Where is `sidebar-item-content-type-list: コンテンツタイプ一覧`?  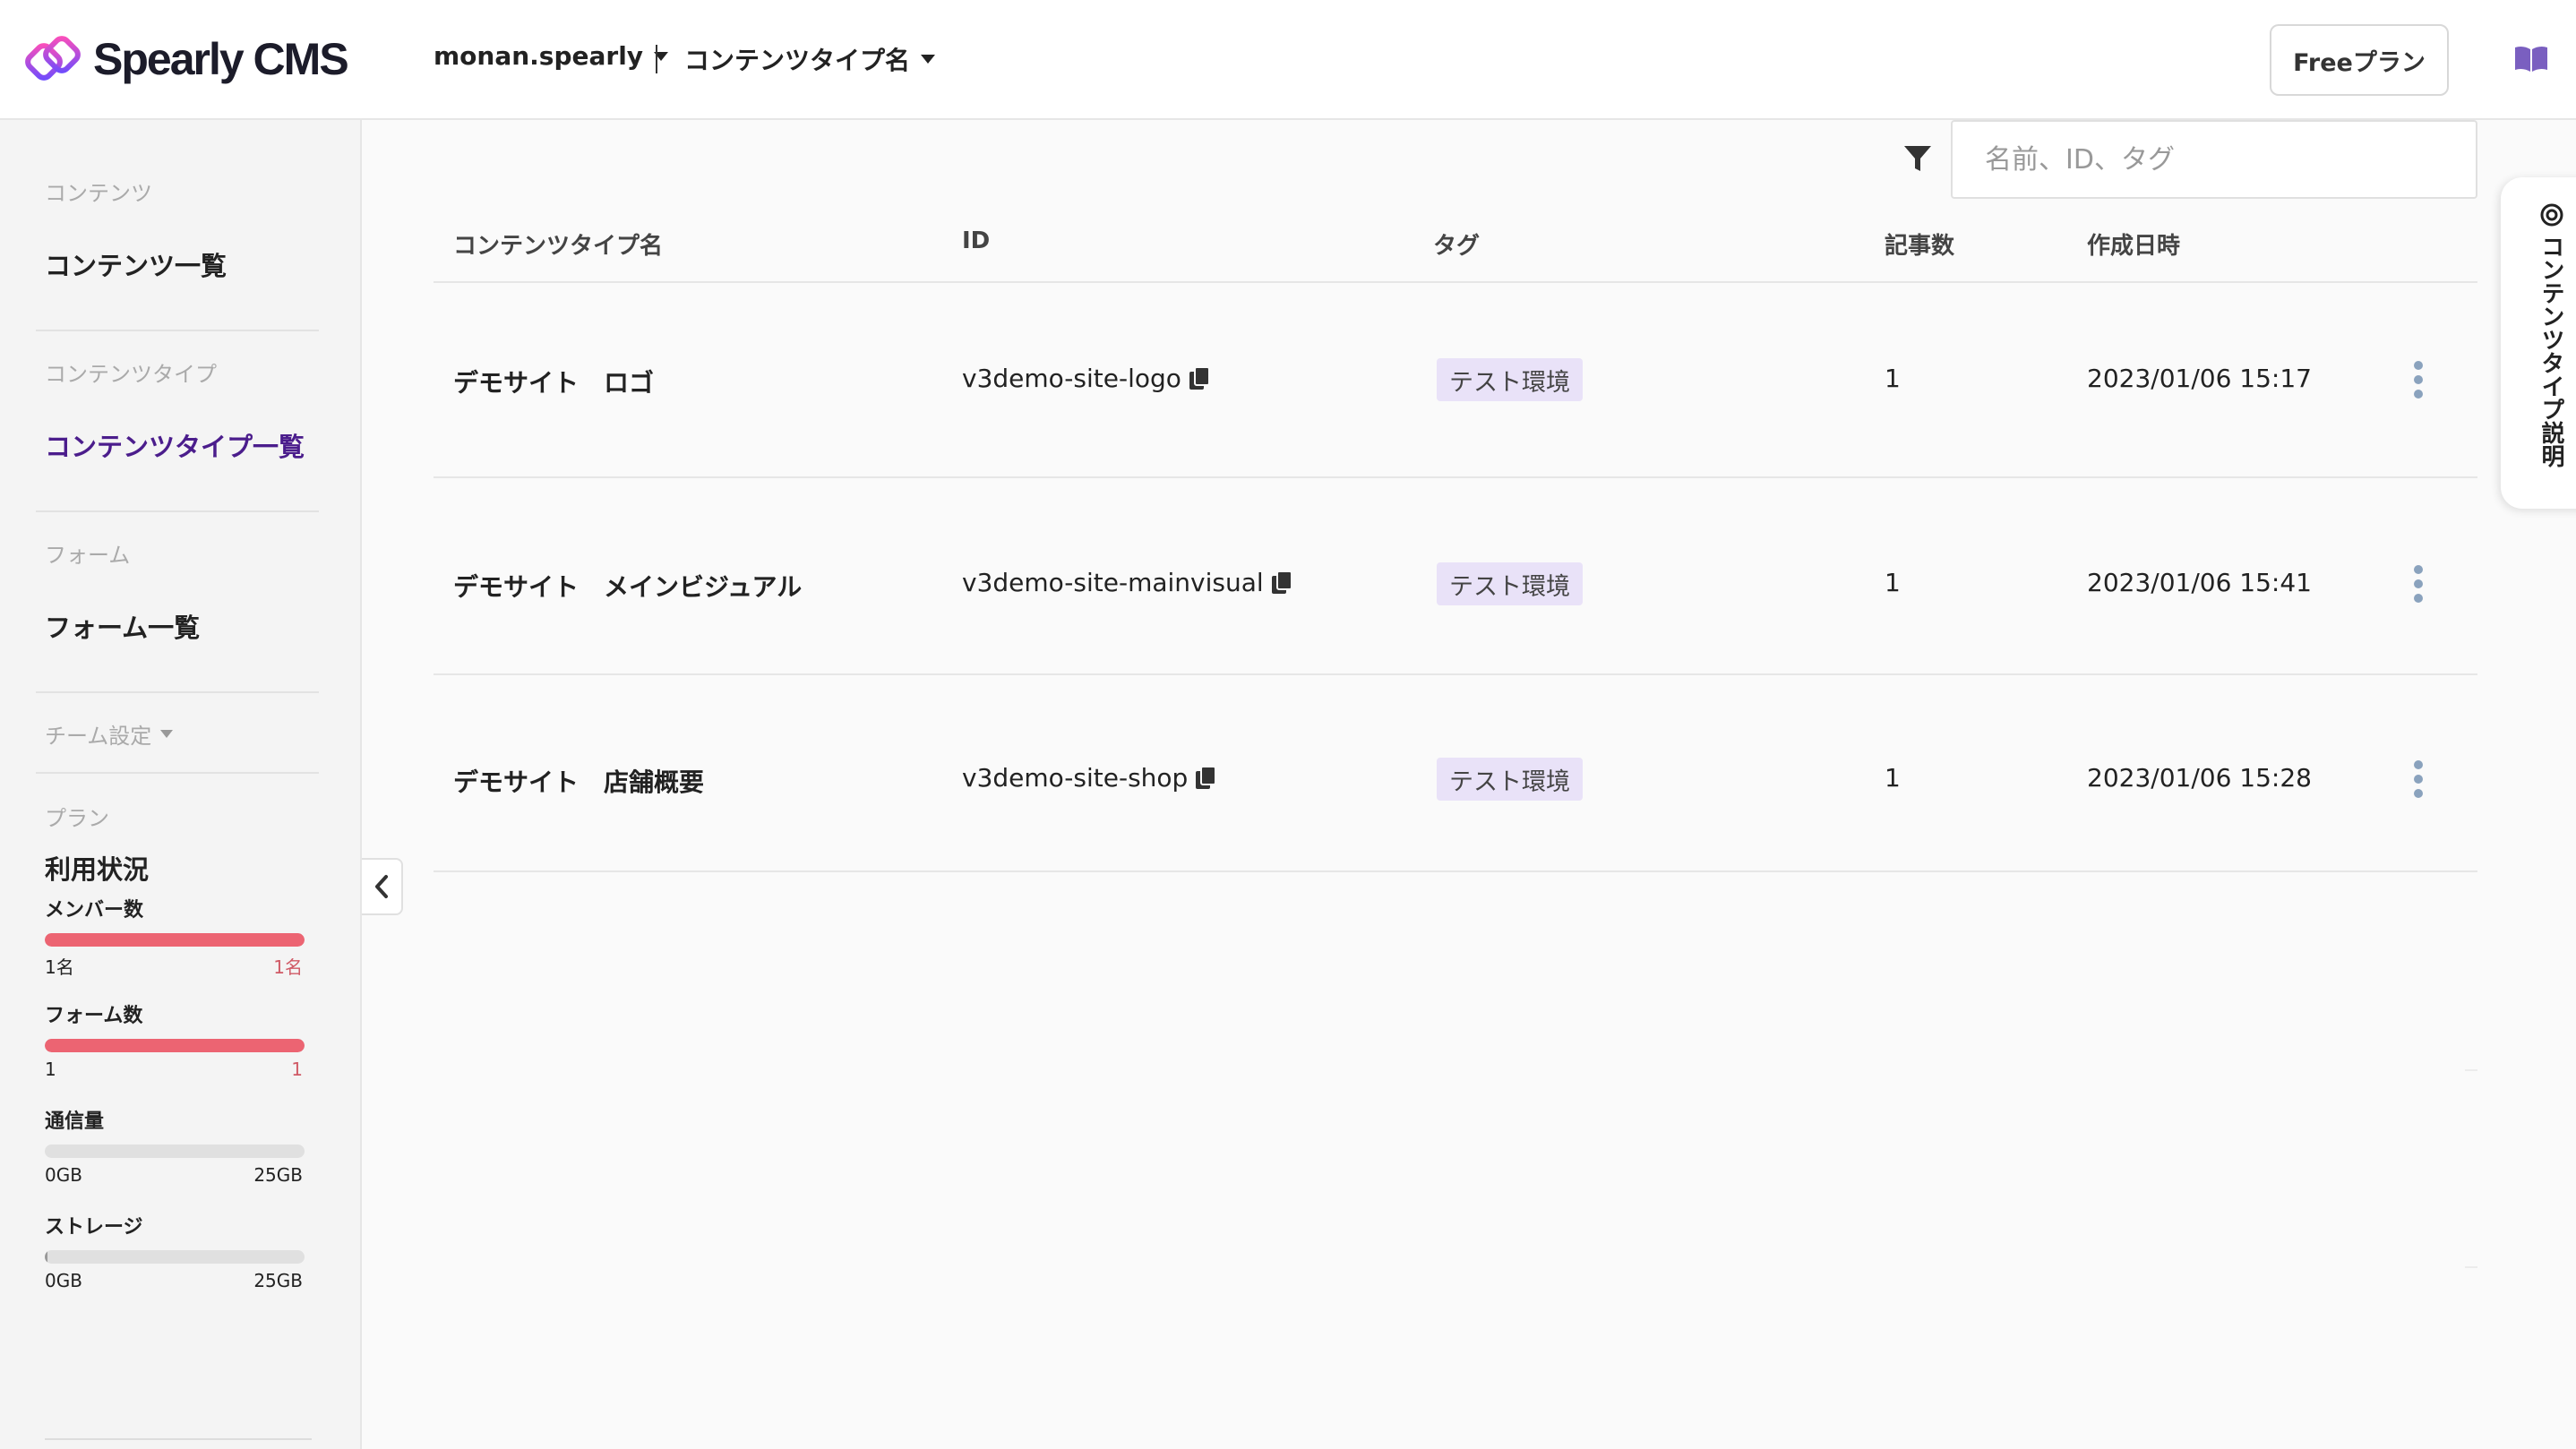
sidebar-item-content-type-list: コンテンツタイプ一覧 is located at coordinates (175, 445).